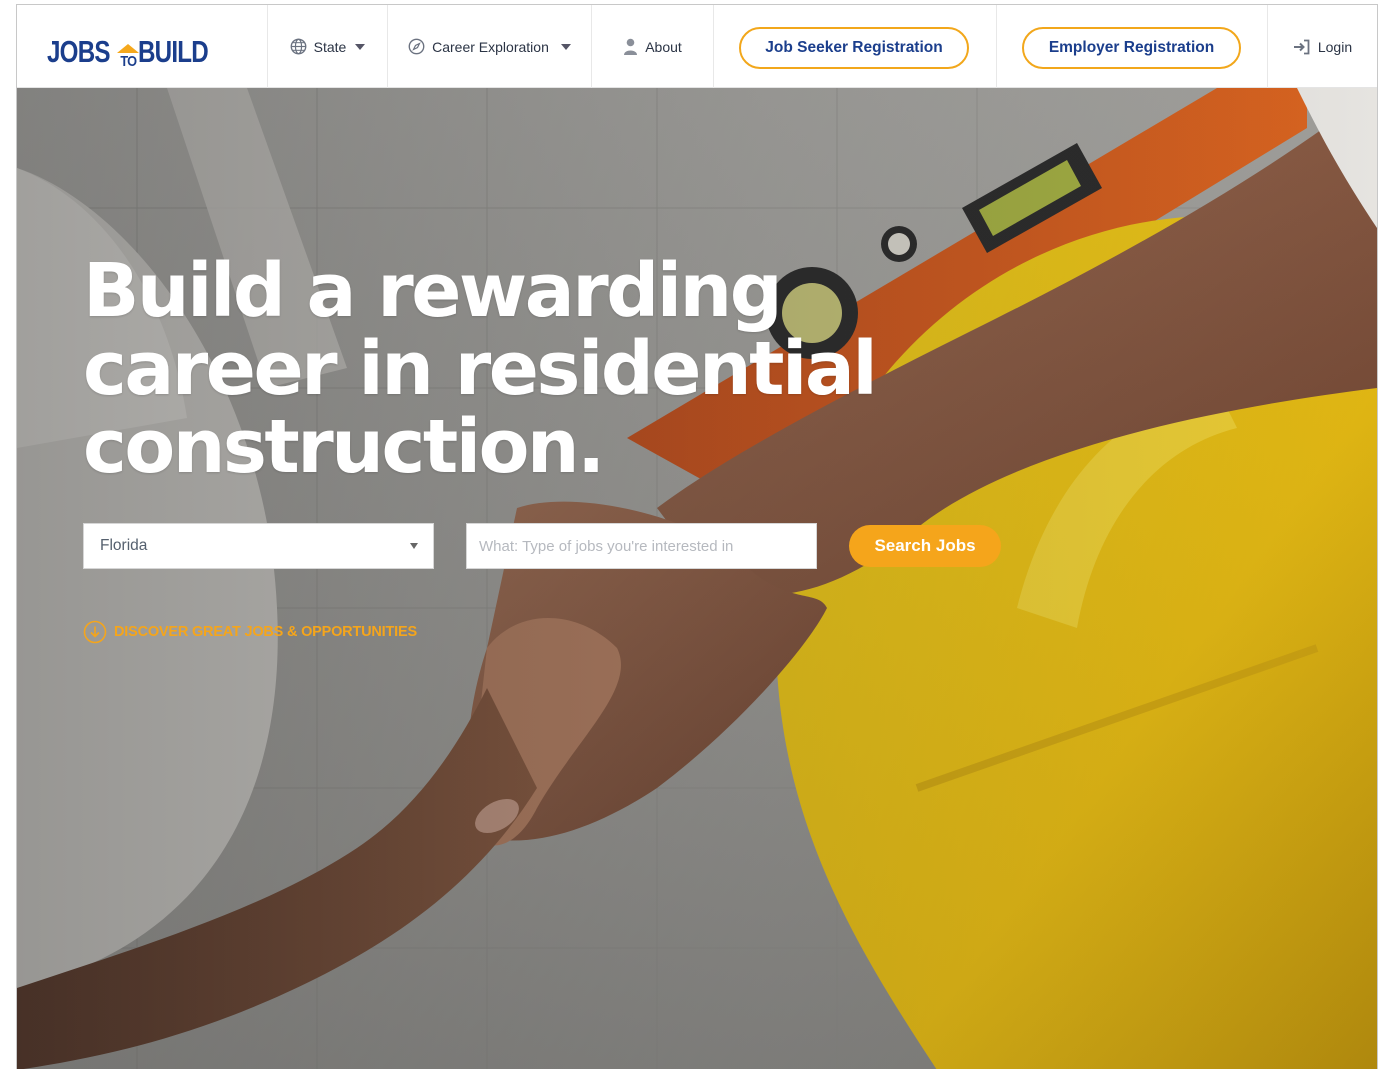 This screenshot has width=1380, height=1069. Describe the element at coordinates (641, 546) in the screenshot. I see `job-type-search-input` at that location.